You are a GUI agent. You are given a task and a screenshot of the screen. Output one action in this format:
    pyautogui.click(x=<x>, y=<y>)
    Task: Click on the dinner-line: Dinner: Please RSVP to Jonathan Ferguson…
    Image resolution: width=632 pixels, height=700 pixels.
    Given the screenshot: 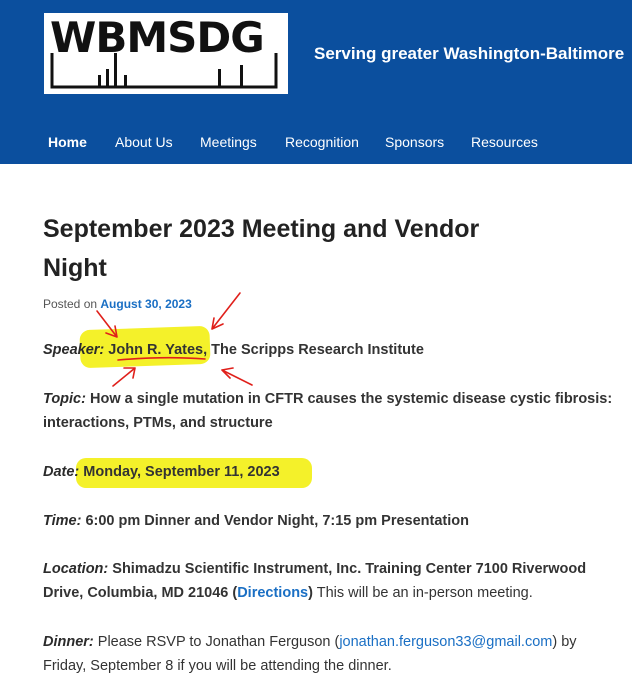 What is the action you would take?
    pyautogui.click(x=330, y=654)
    